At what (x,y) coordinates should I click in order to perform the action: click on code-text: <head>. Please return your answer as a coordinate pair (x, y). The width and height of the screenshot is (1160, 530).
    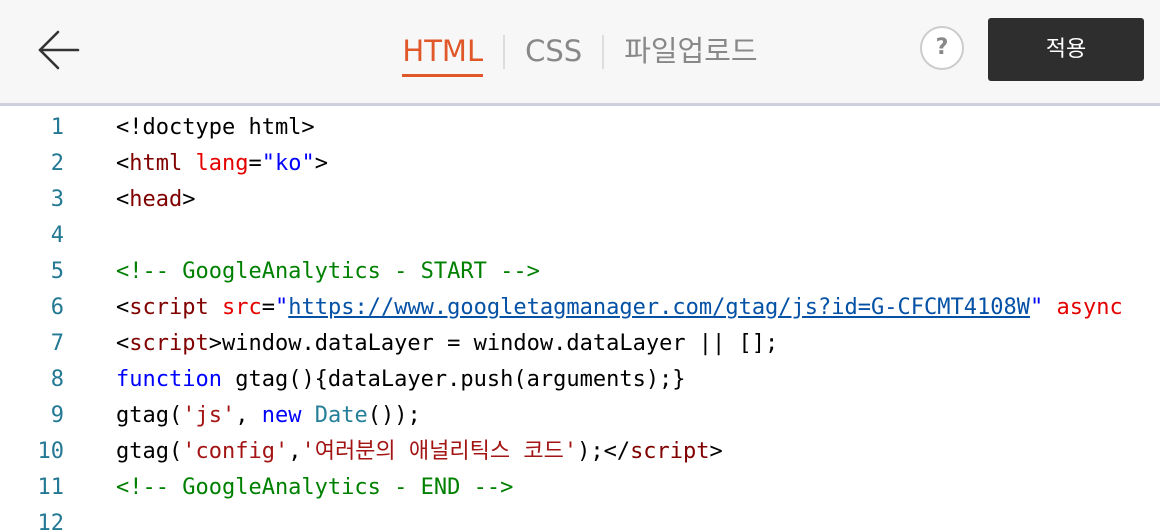
    Looking at the image, I should click on (155, 200).